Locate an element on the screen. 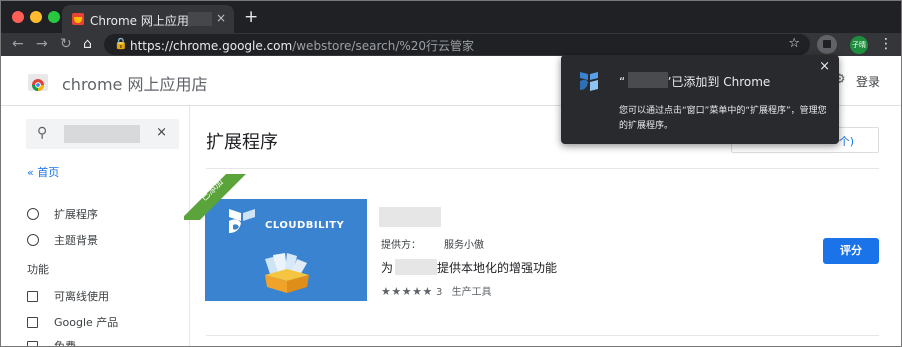 Image resolution: width=902 pixels, height=347 pixels. installed-badge: 已添加 is located at coordinates (217, 197).